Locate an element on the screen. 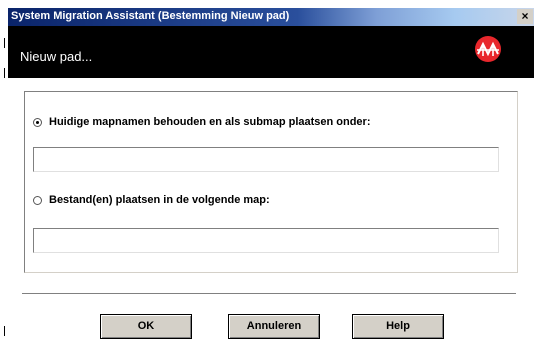  keep-folders-path-input is located at coordinates (266, 159).